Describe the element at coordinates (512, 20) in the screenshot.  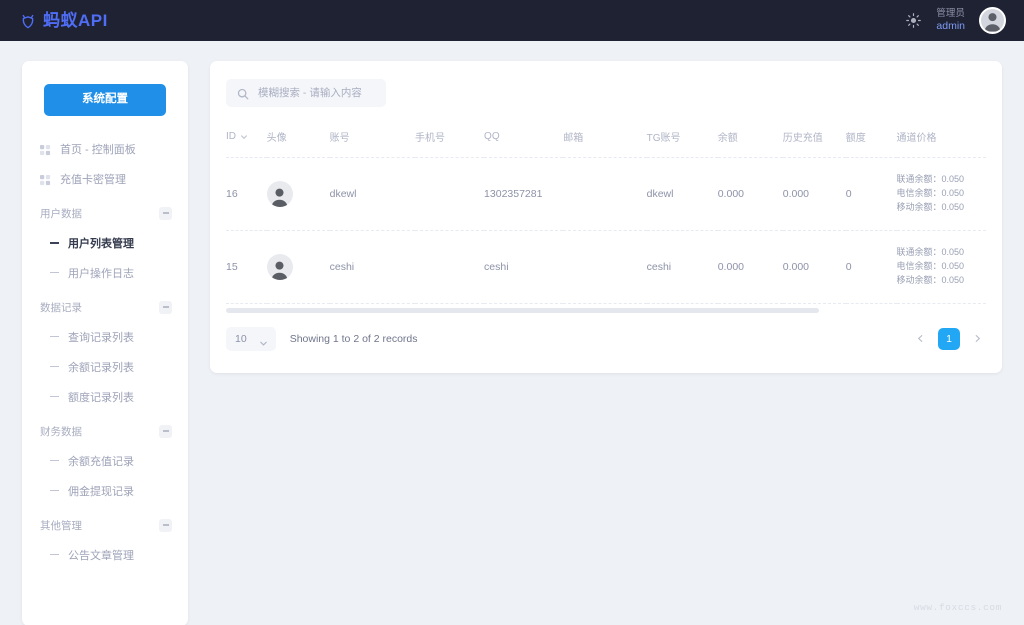
I see `top-header-bar: 蚂蚁API 管理员 admin` at that location.